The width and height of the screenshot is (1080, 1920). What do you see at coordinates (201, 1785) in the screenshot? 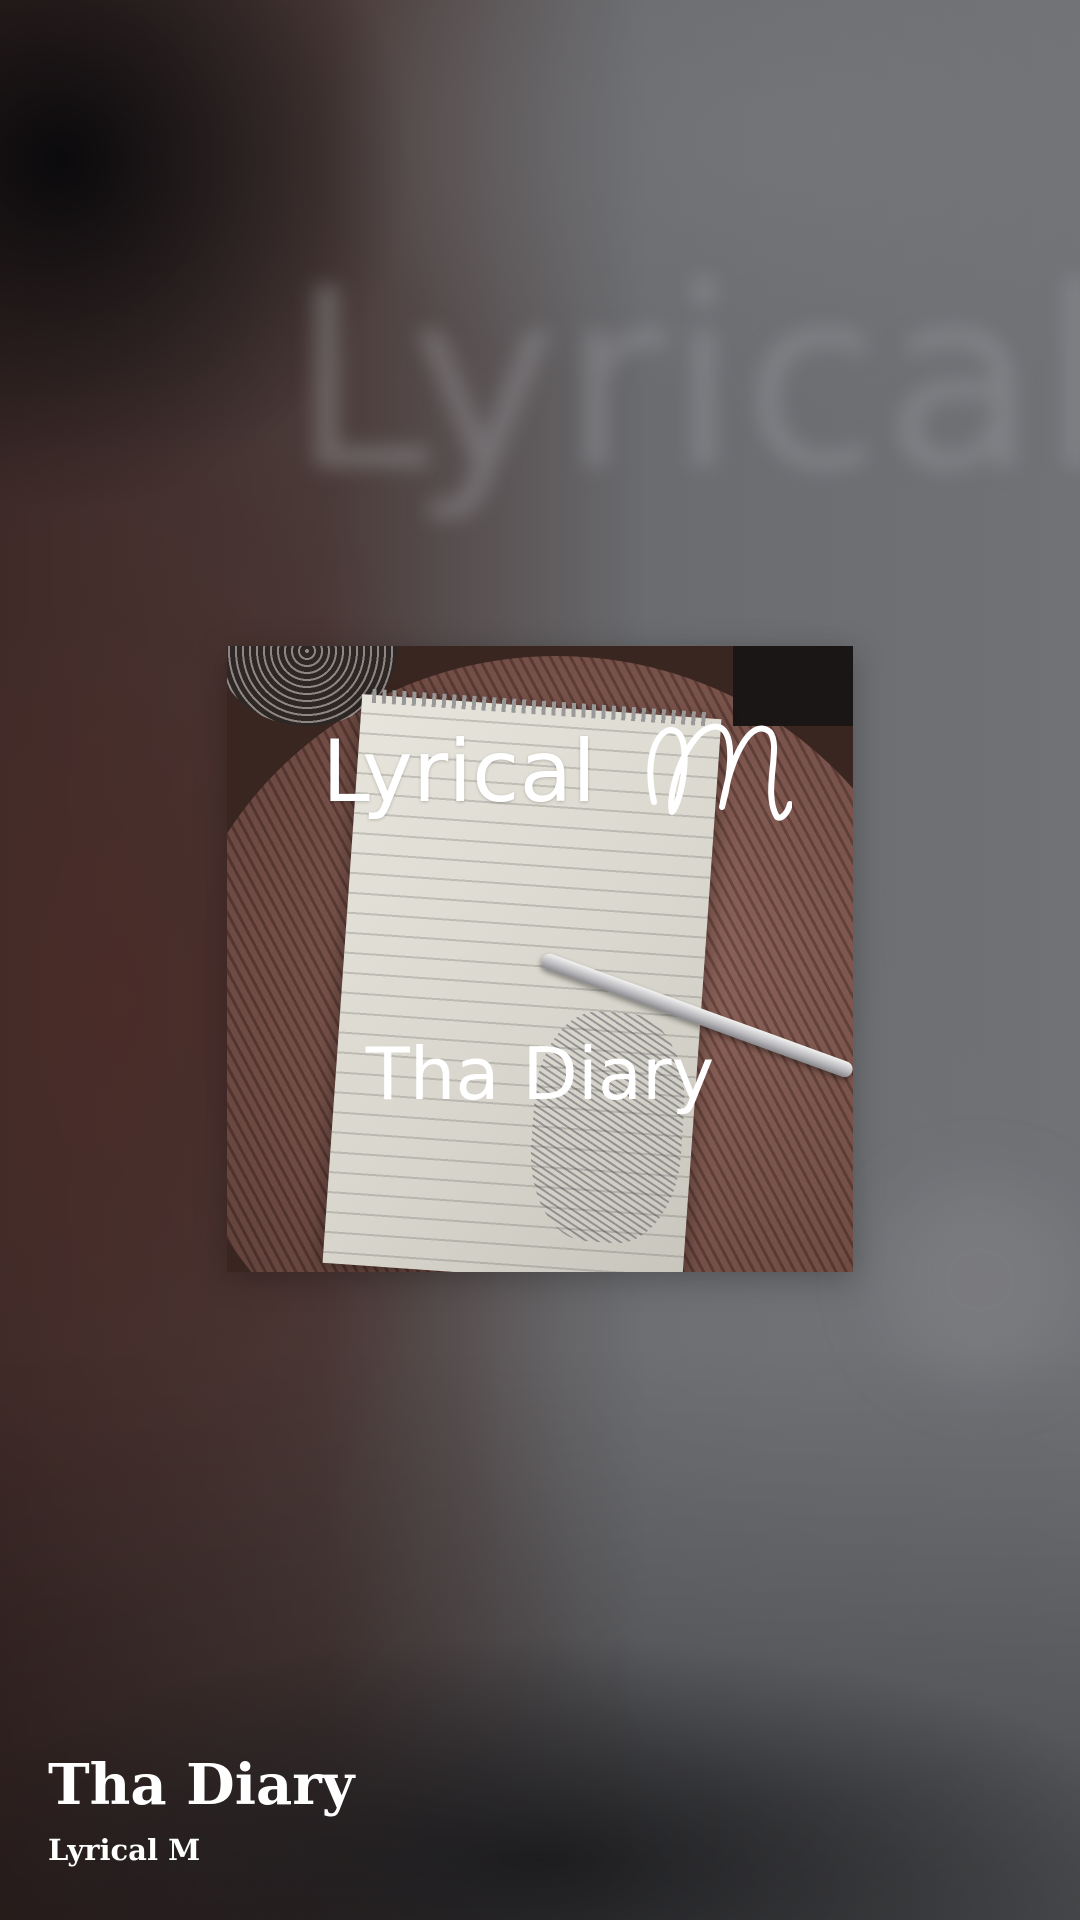
I see `track-title: Tha Diary` at bounding box center [201, 1785].